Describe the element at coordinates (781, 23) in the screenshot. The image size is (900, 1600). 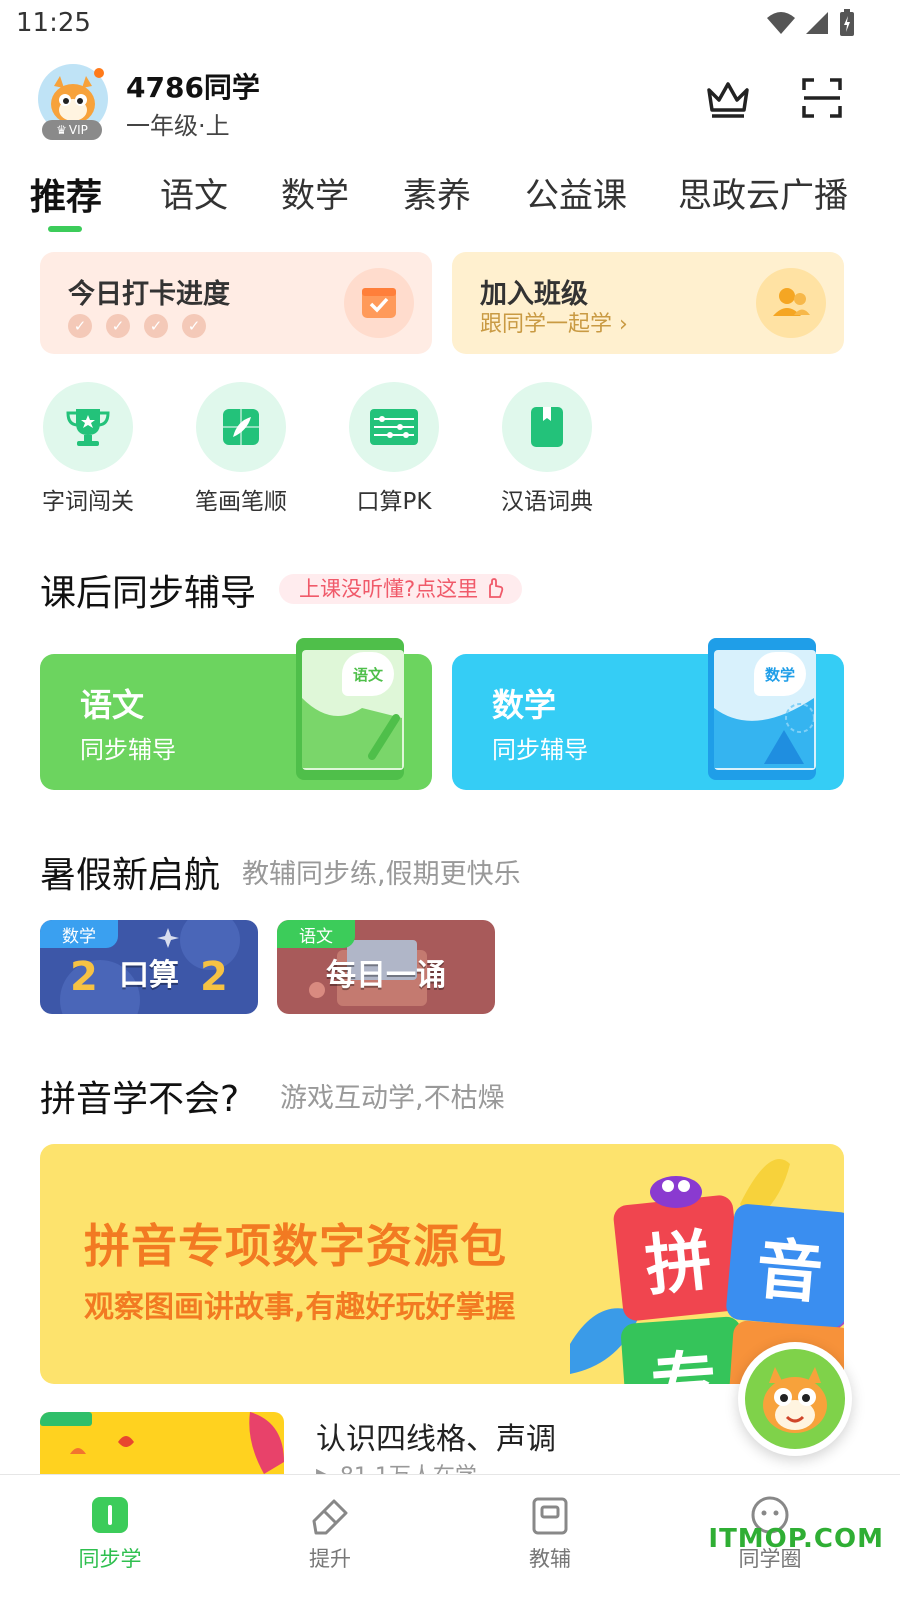
I see `wifi-icon` at that location.